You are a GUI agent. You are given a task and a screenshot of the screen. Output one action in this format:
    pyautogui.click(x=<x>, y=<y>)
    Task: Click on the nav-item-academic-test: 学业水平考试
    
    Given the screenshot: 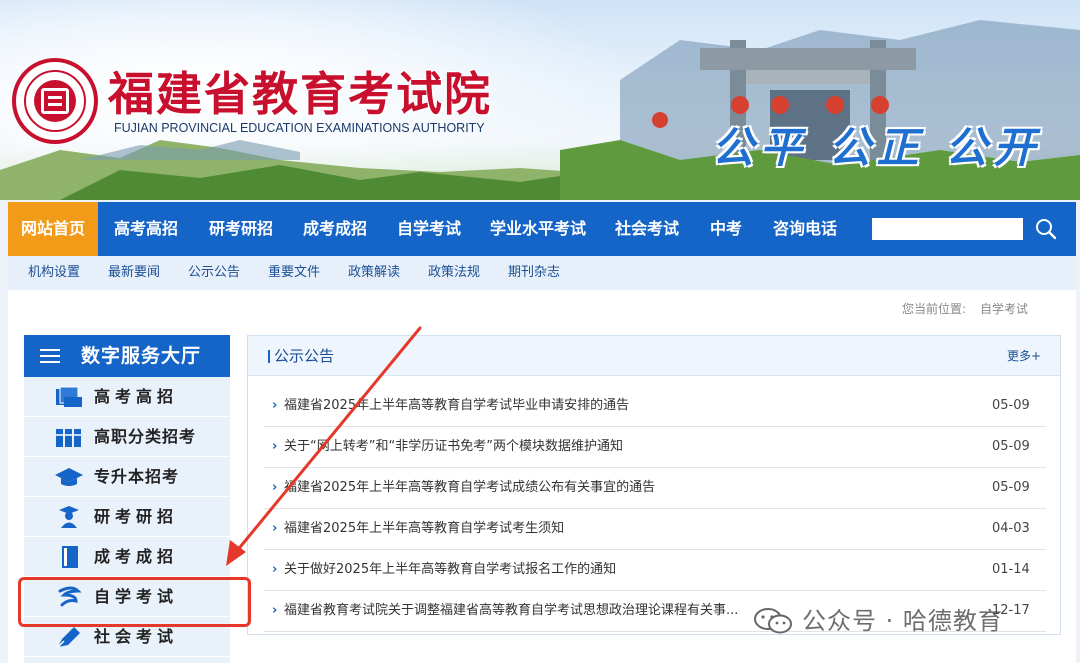 What is the action you would take?
    pyautogui.click(x=538, y=229)
    